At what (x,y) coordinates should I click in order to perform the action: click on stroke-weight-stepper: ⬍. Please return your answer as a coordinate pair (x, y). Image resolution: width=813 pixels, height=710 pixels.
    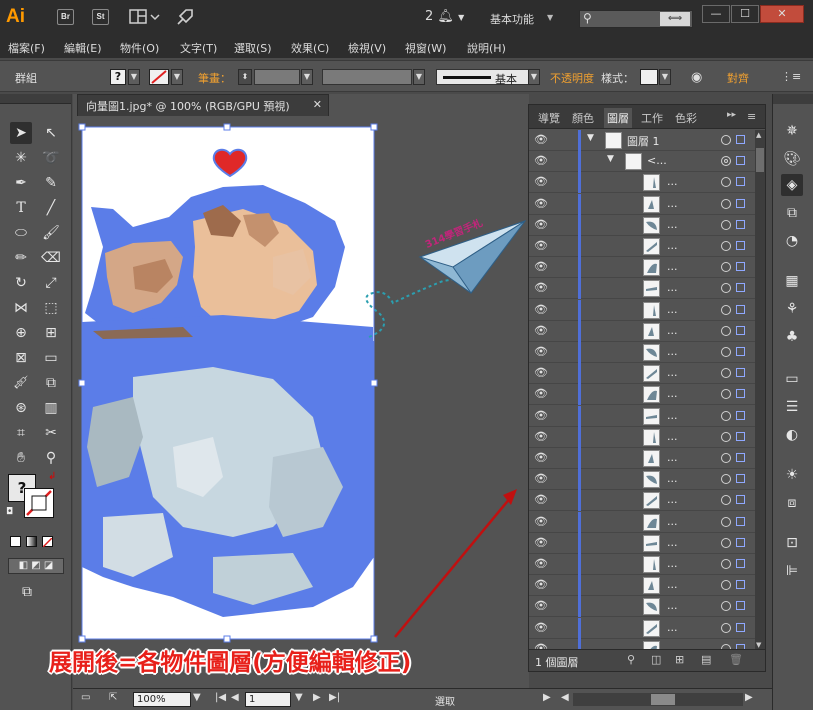
    Looking at the image, I should click on (245, 77).